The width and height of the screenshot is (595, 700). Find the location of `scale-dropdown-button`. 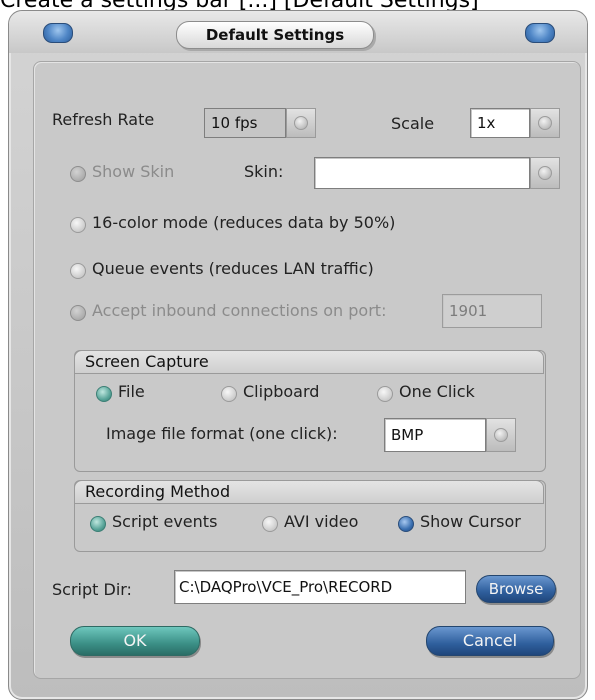

scale-dropdown-button is located at coordinates (545, 123).